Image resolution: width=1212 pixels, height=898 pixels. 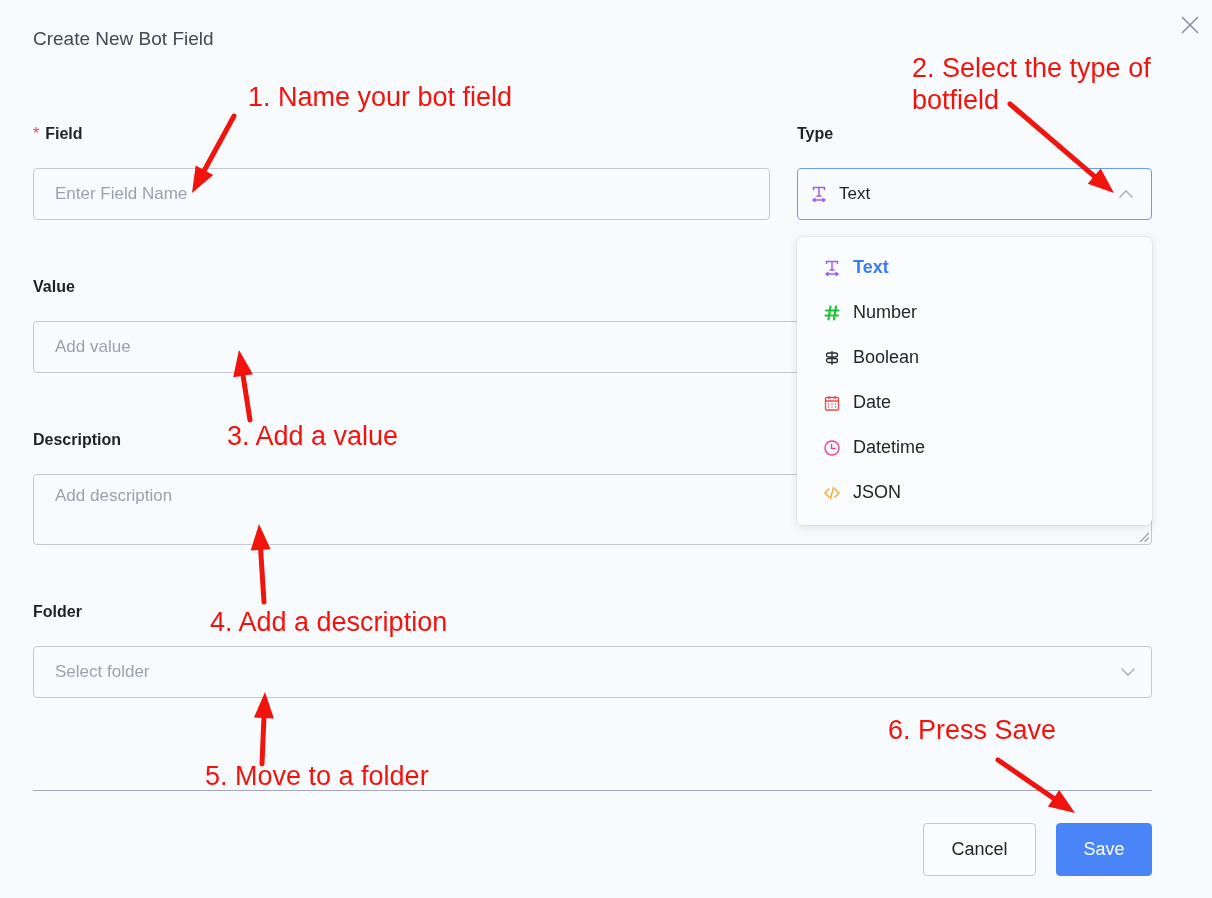 What do you see at coordinates (815, 134) in the screenshot?
I see `type-label: Type` at bounding box center [815, 134].